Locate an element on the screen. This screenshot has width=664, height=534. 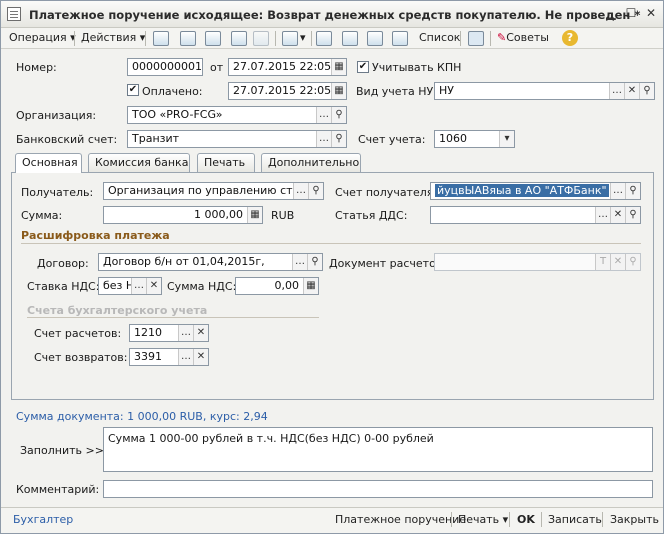
save-button: Записать is located at coordinates (575, 519).